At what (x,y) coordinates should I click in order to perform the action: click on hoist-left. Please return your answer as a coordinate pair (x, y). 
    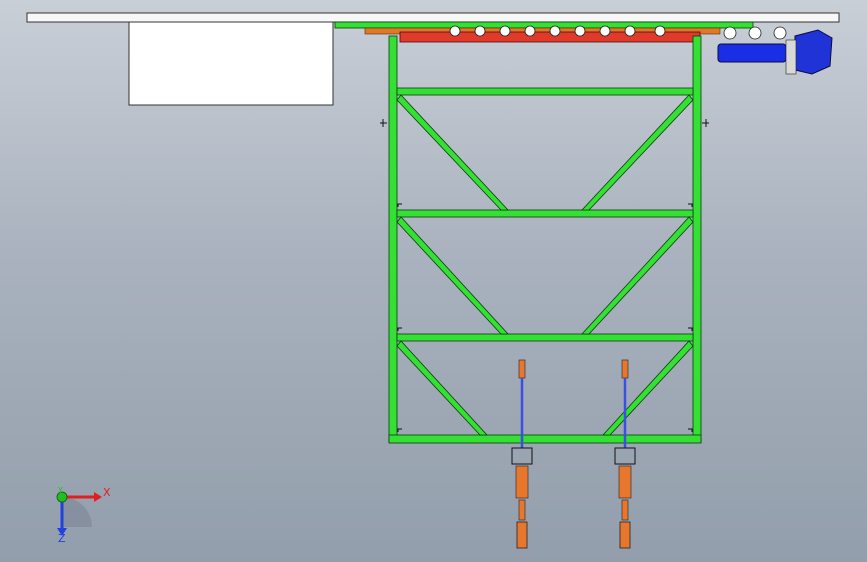
    Looking at the image, I should click on (522, 454).